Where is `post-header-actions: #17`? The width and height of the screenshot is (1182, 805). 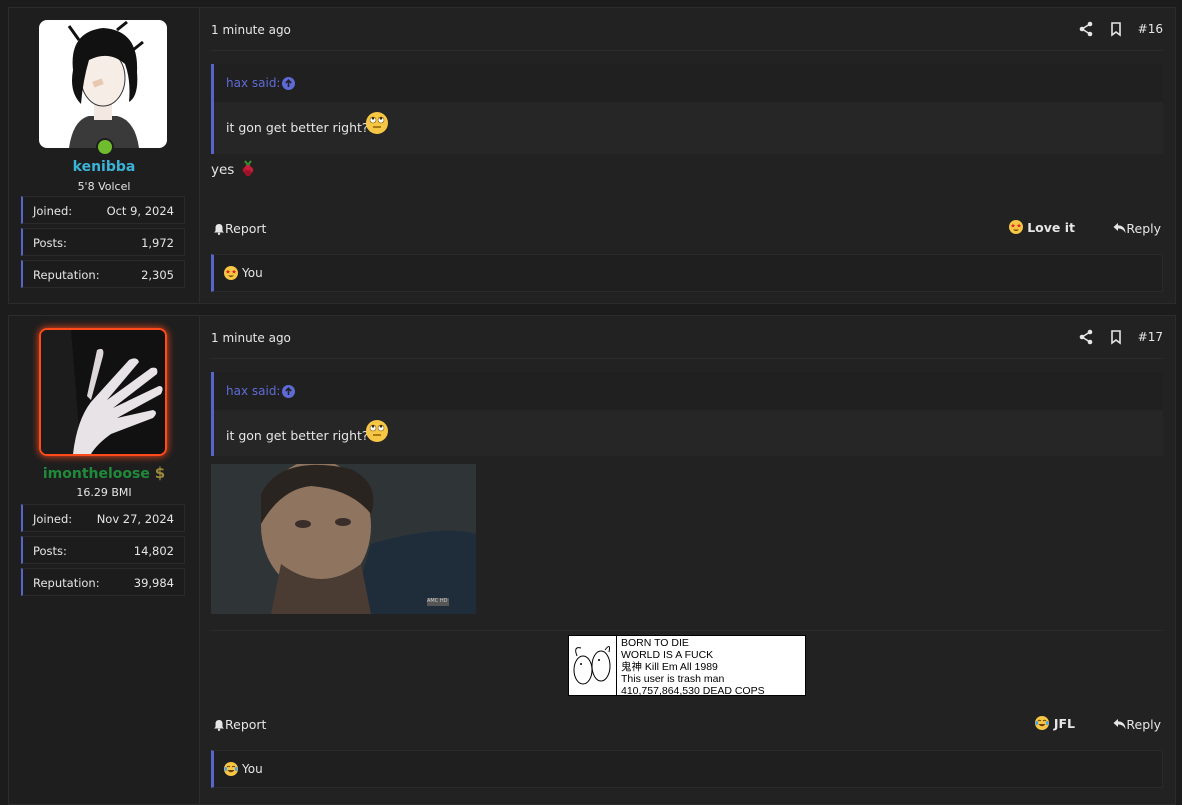
post-header-actions: #17 is located at coordinates (1120, 337).